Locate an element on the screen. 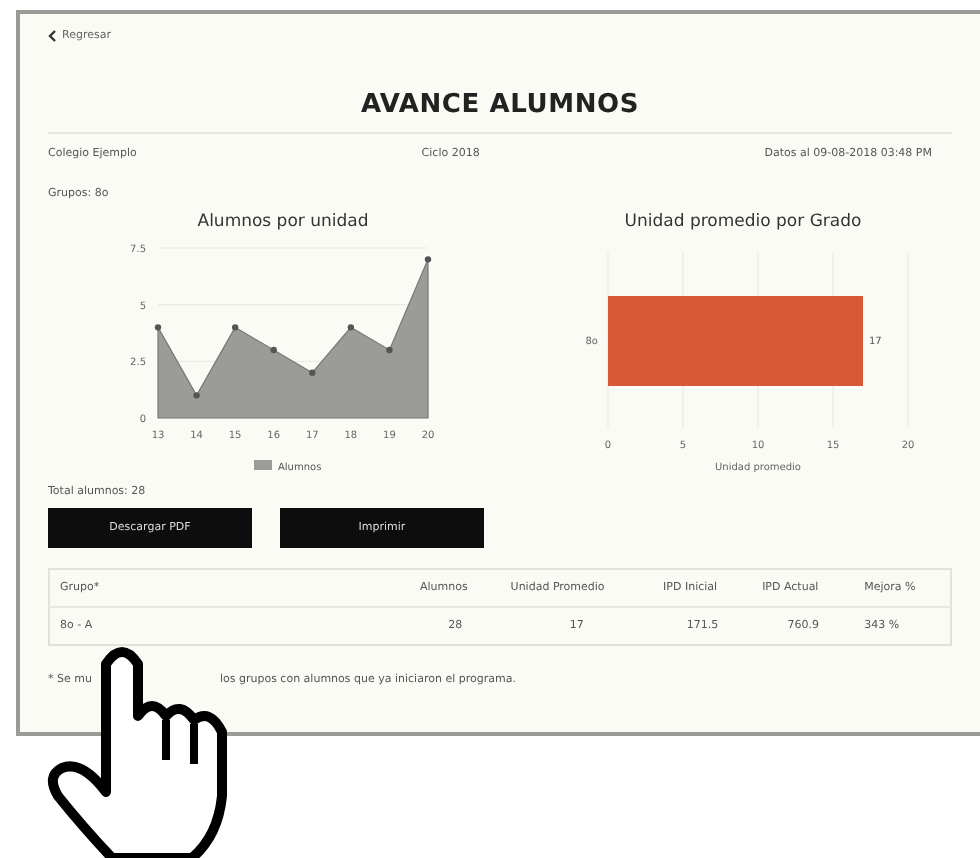  chart-title: Alumnos por unidad is located at coordinates (283, 222).